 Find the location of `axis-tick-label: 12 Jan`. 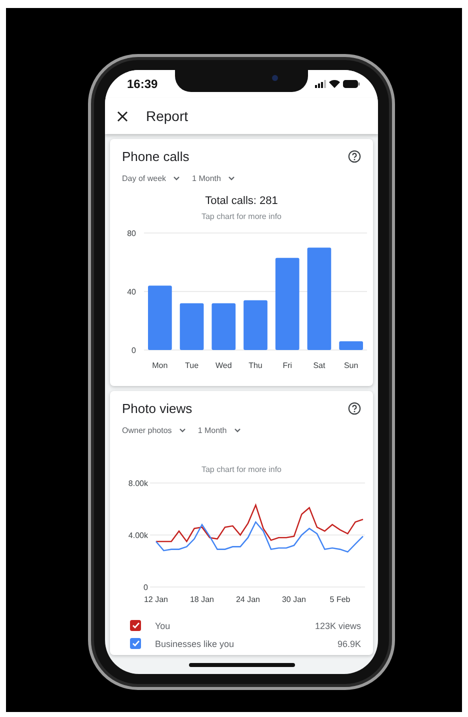

axis-tick-label: 12 Jan is located at coordinates (156, 599).